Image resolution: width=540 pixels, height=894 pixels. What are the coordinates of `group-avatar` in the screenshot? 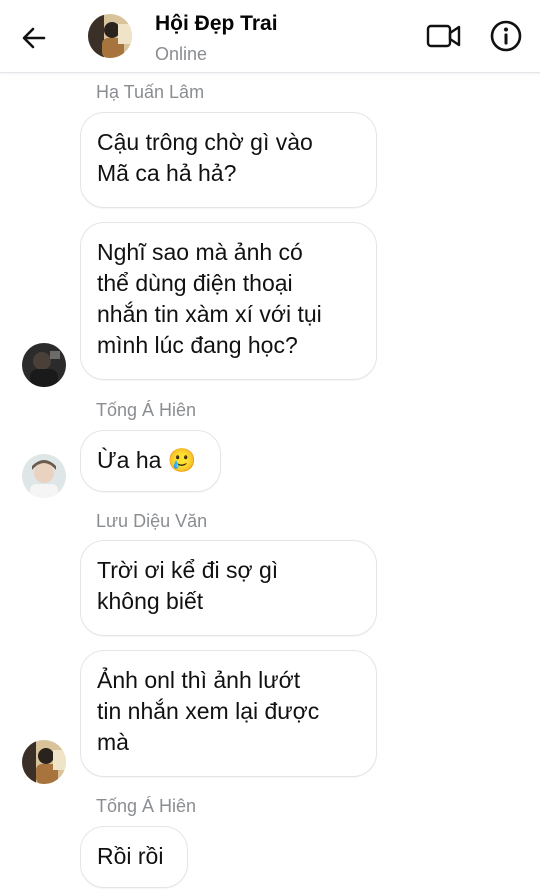 It's located at (110, 36).